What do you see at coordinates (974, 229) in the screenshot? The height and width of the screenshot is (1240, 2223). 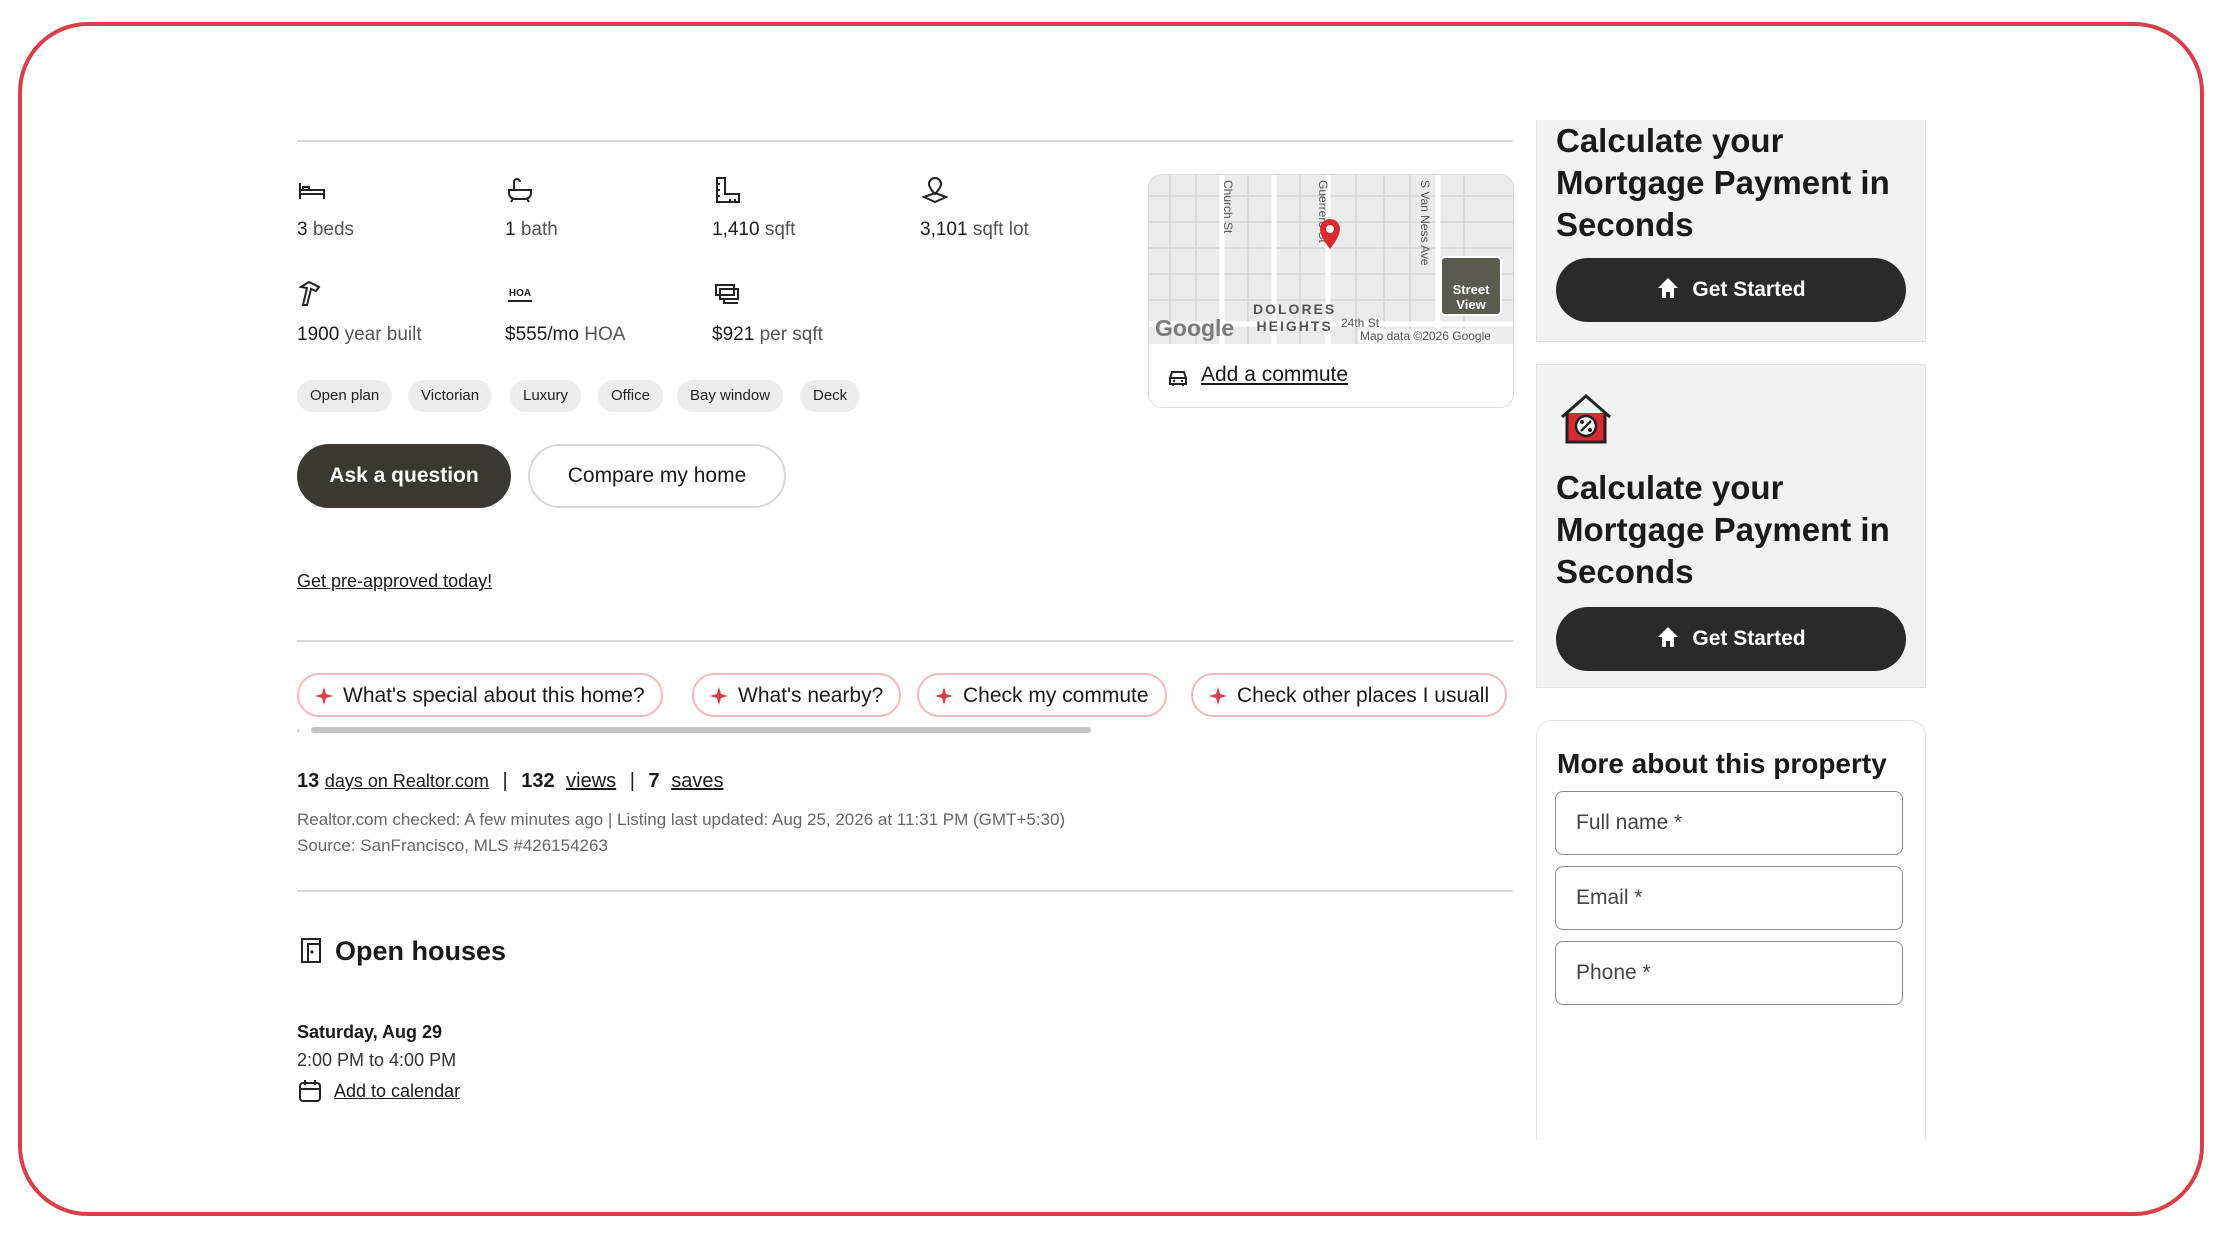 I see `lot-fact: 3,101 sqft lot` at bounding box center [974, 229].